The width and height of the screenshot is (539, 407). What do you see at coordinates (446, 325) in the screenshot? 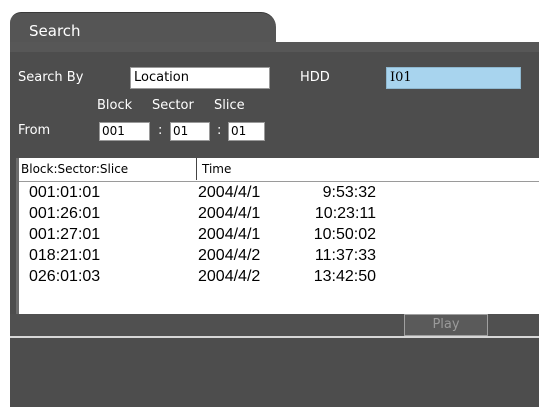
I see `play-button: Play` at bounding box center [446, 325].